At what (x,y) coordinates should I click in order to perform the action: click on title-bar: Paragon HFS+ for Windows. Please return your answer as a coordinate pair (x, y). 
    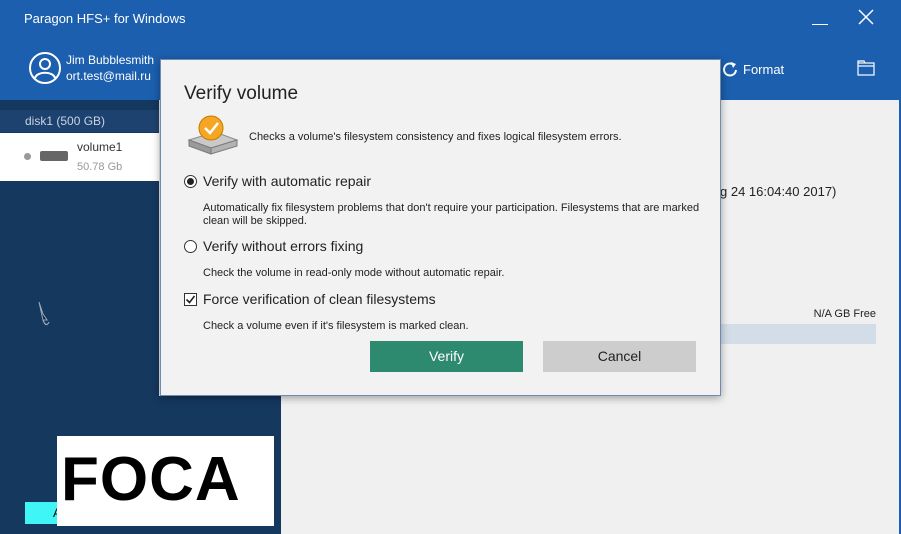
    Looking at the image, I should click on (450, 19).